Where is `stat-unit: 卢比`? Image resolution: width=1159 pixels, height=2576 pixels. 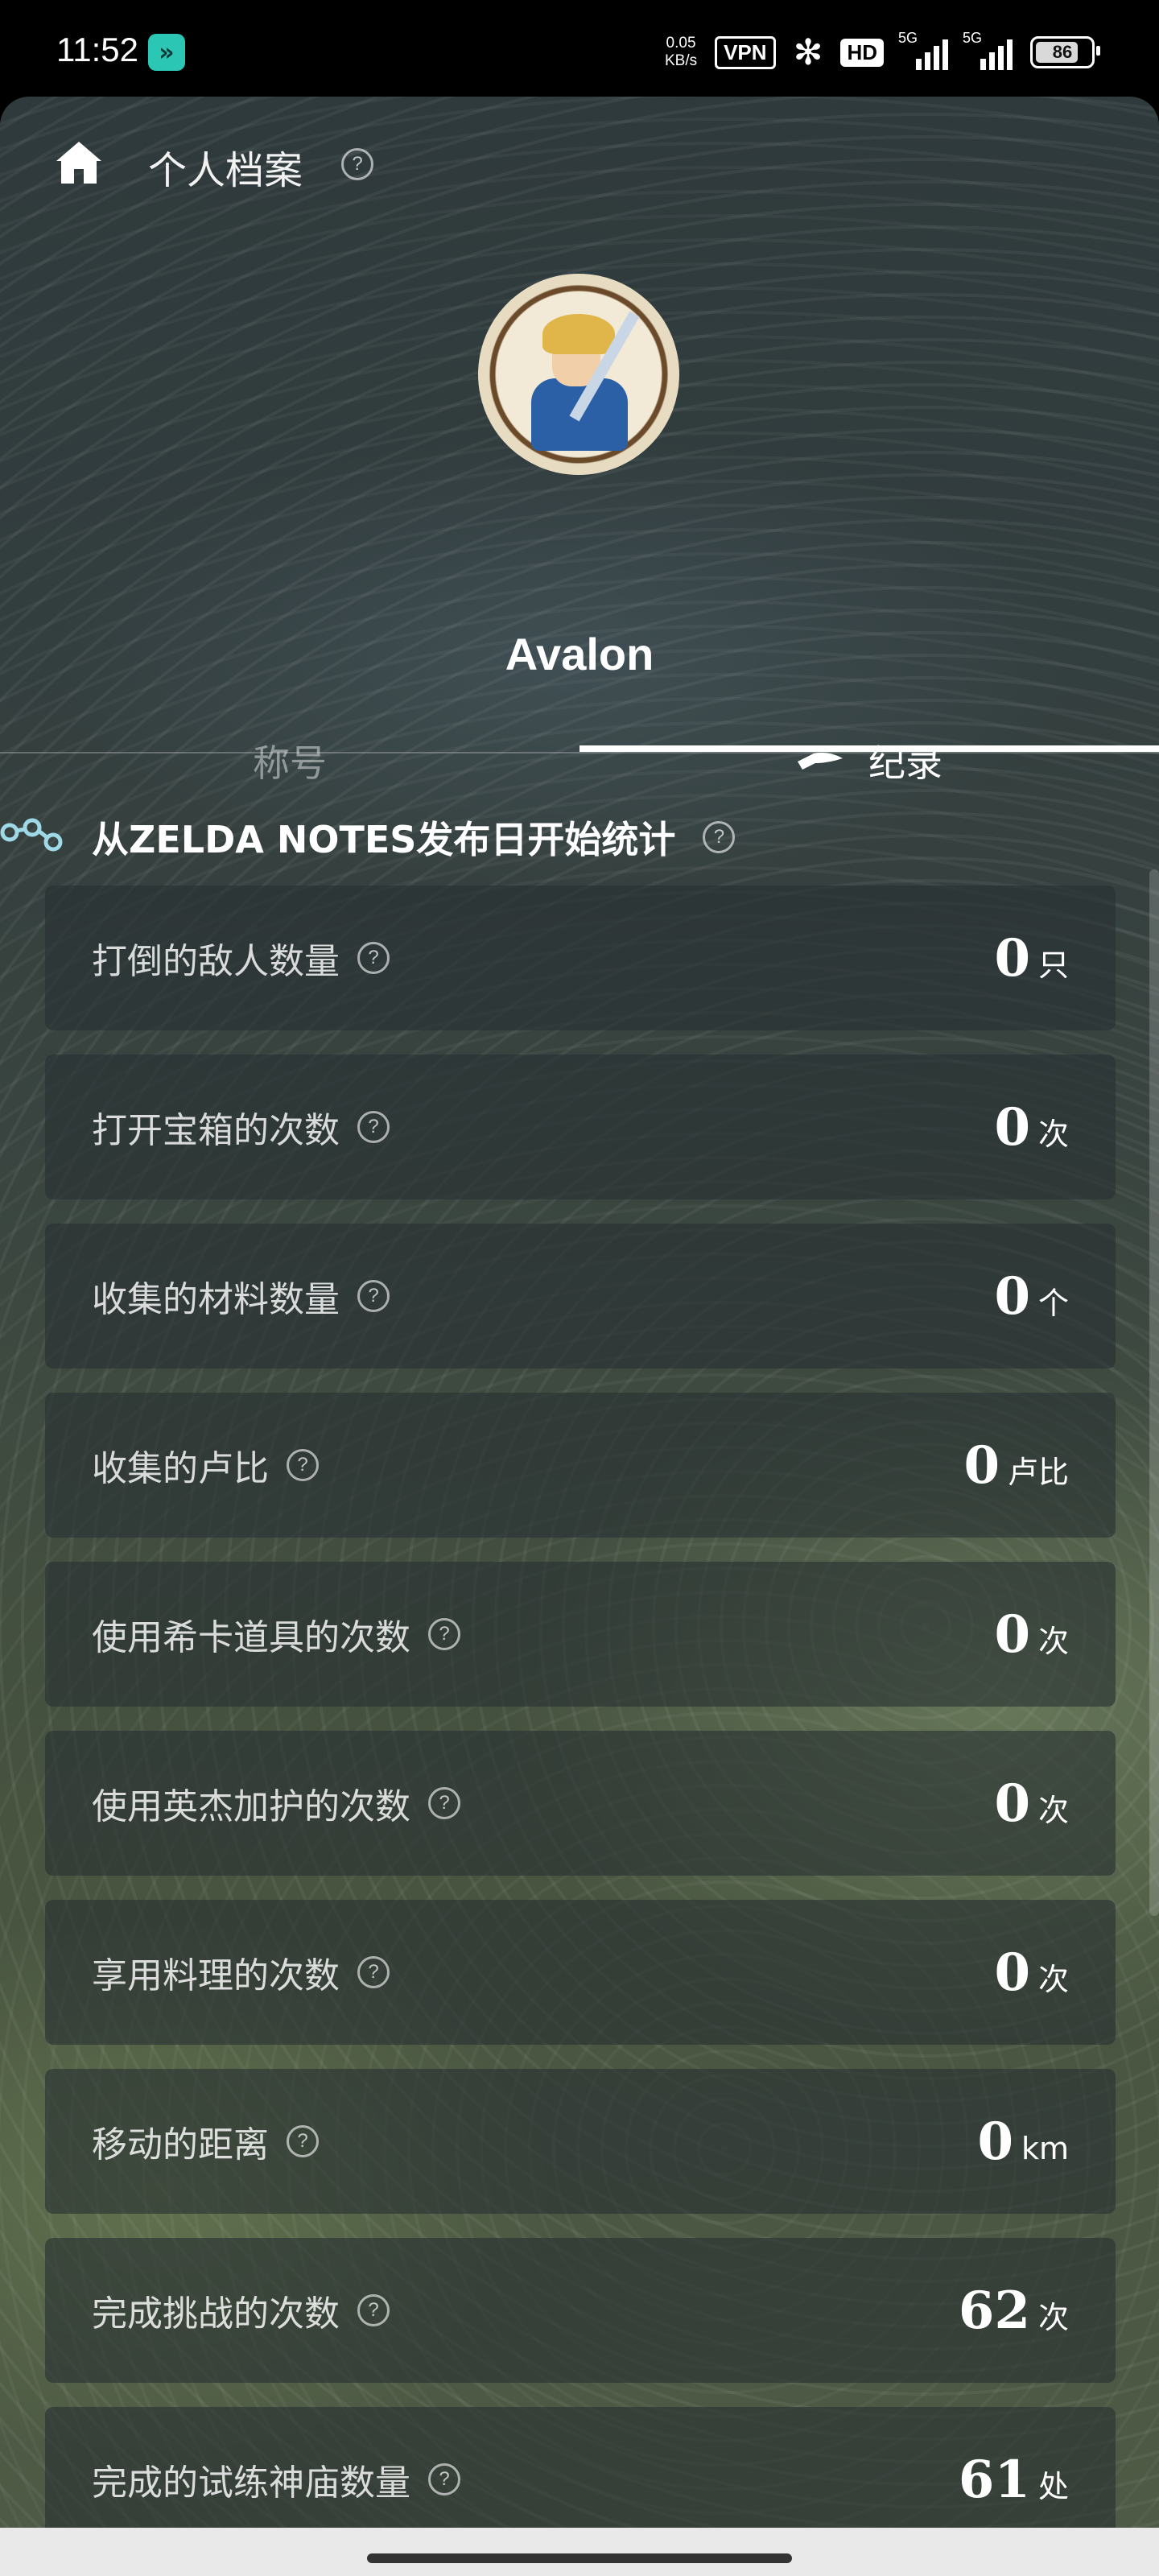
stat-unit: 卢比 is located at coordinates (1038, 1472).